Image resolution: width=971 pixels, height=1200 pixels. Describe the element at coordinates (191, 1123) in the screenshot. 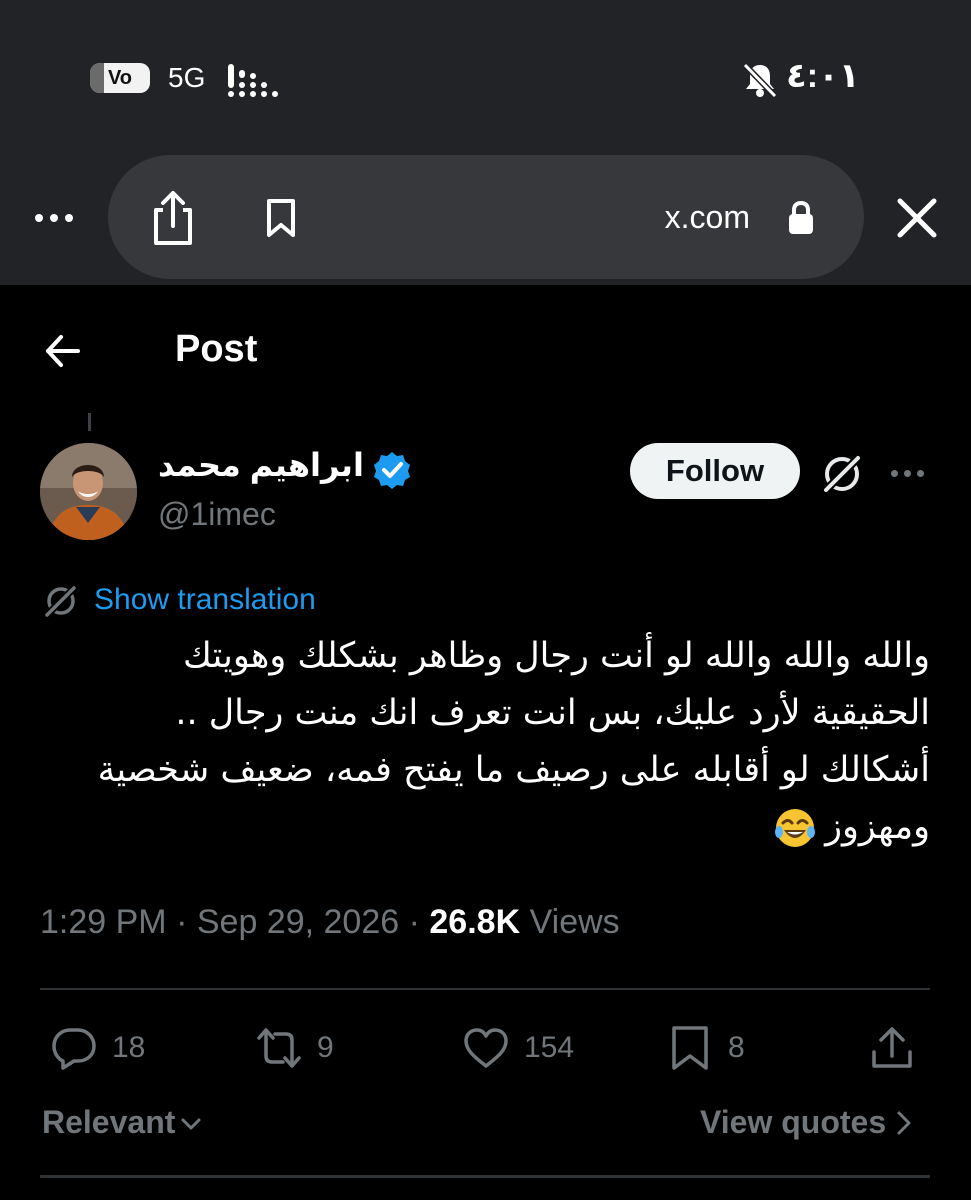

I see `chevron-down-icon` at that location.